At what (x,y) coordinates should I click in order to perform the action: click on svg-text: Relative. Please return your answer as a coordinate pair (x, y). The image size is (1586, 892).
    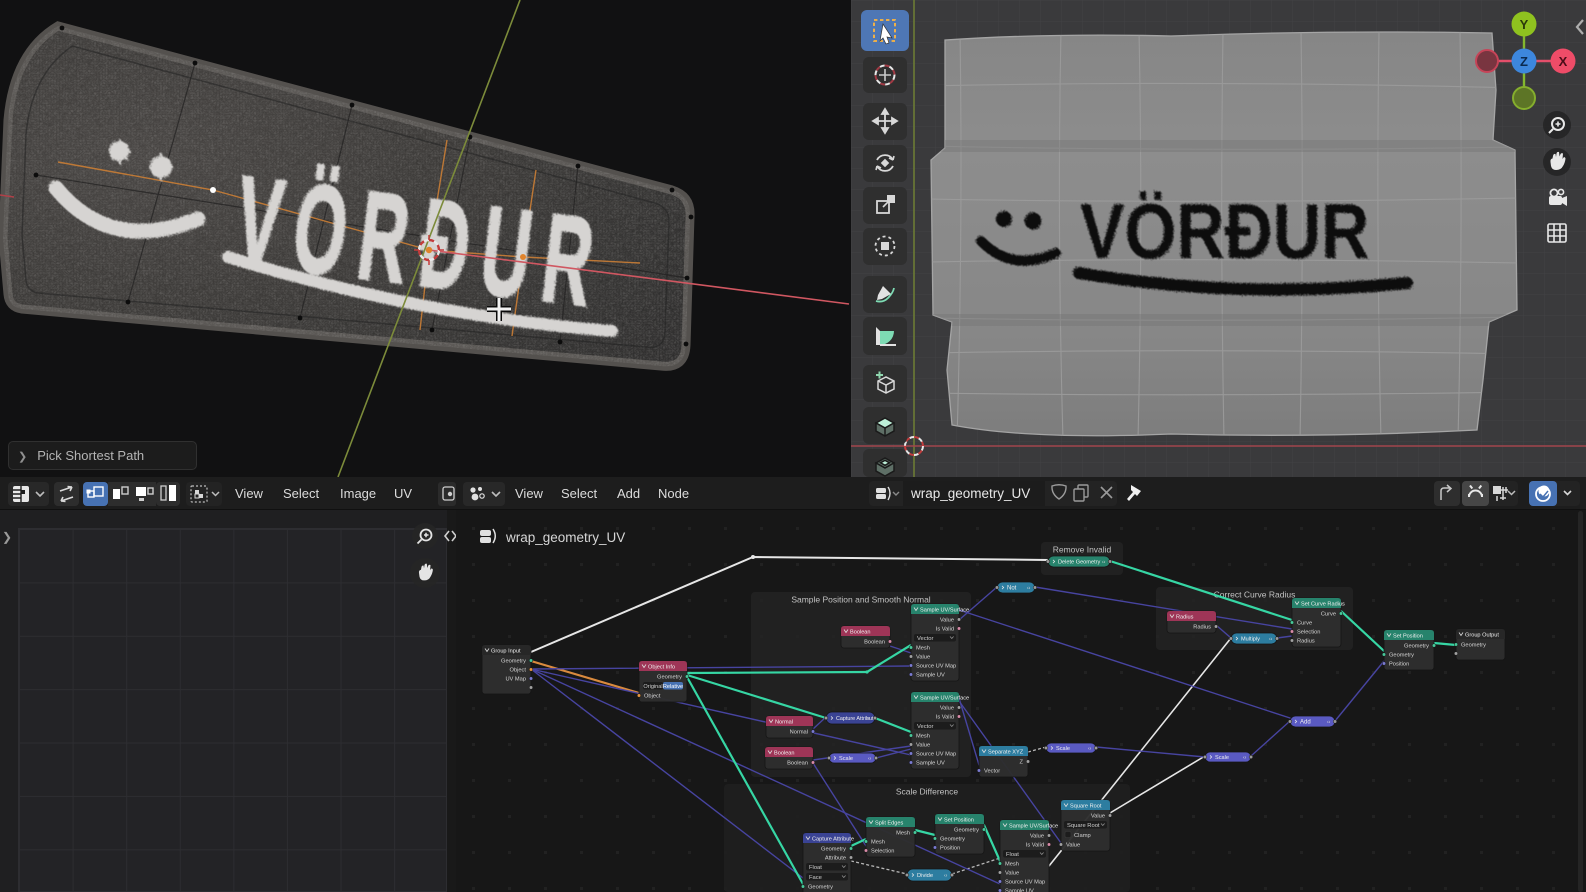
    Looking at the image, I should click on (673, 687).